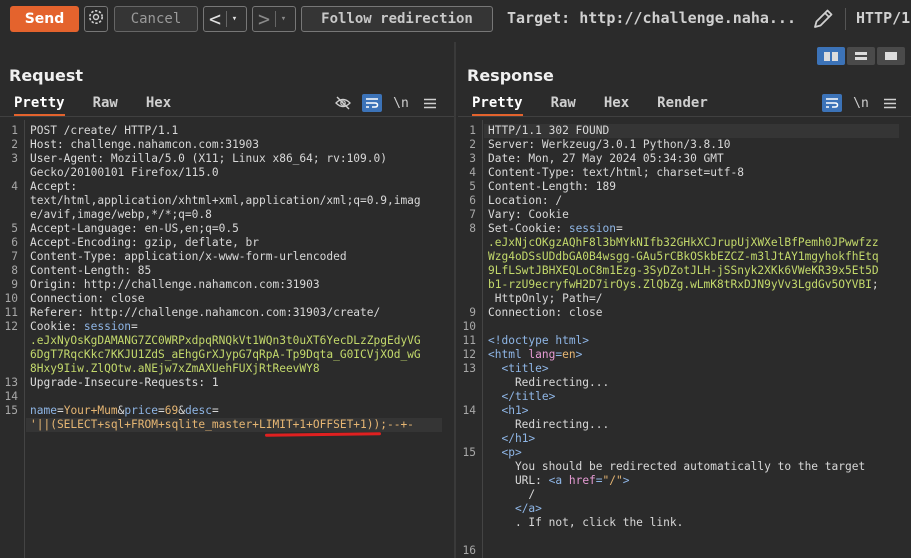 This screenshot has width=911, height=558. I want to click on code-token: Host:, so click(50, 144).